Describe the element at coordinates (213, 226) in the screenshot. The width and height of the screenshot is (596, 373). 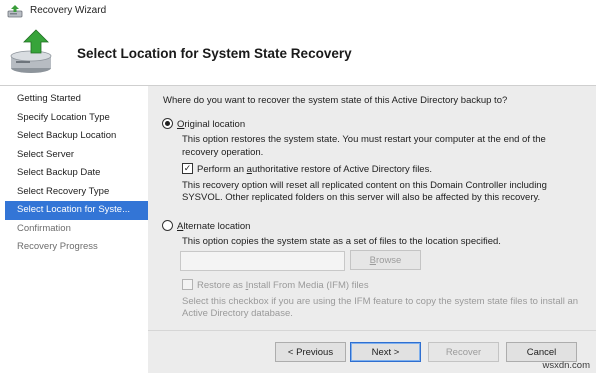
I see `alternate-location-label: Alternate location` at that location.